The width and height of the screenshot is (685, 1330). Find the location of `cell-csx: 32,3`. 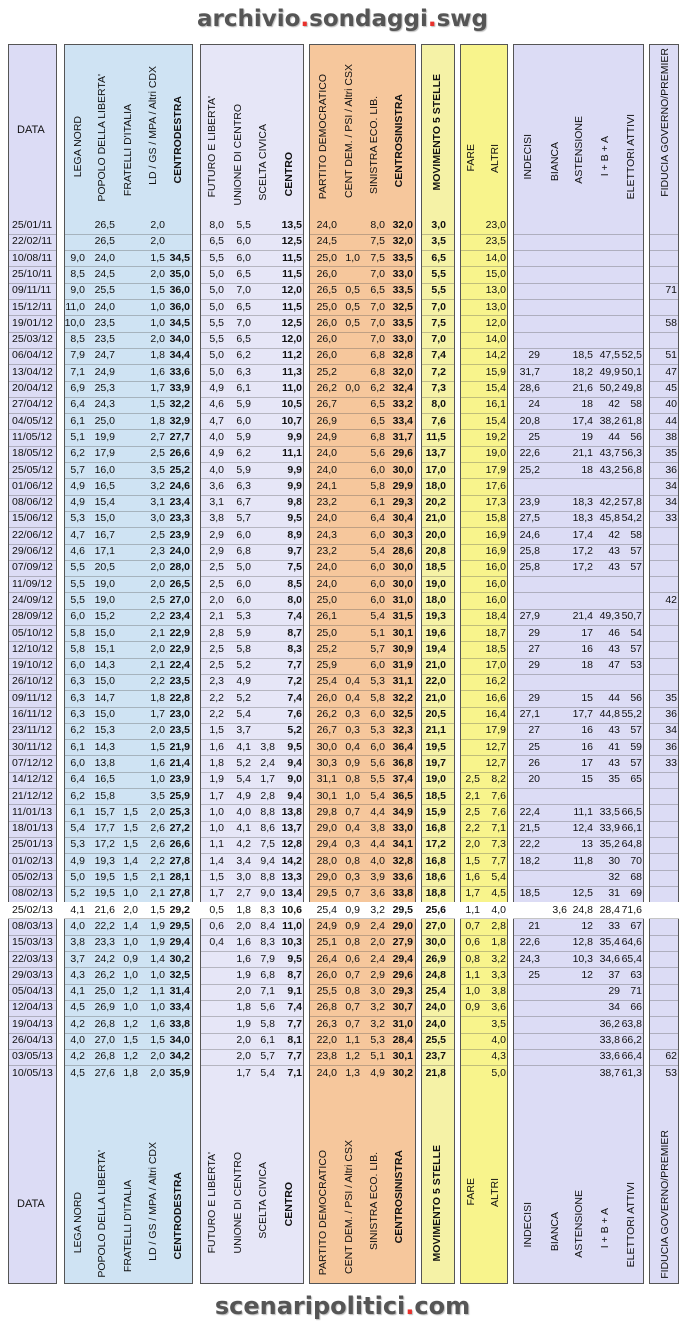

cell-csx: 32,3 is located at coordinates (402, 730).